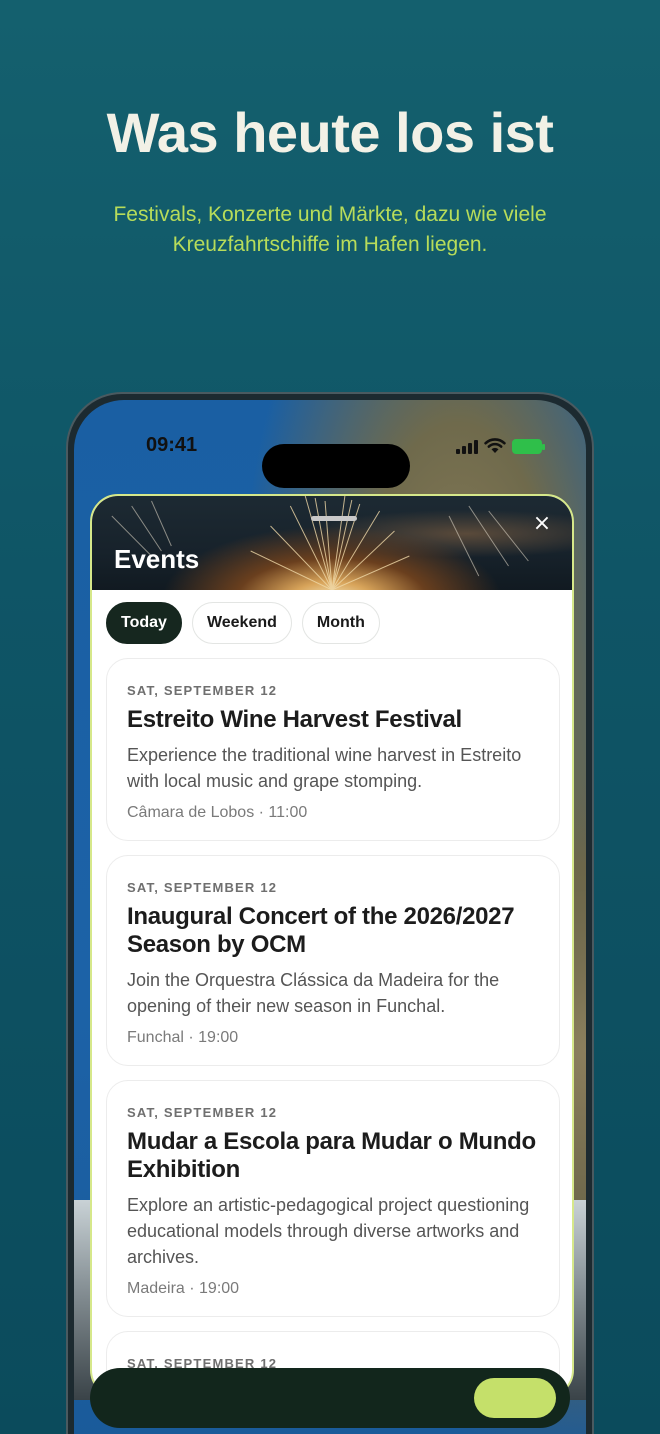 Image resolution: width=660 pixels, height=1434 pixels. What do you see at coordinates (330, 132) in the screenshot?
I see `hero-title: Was heute los ist` at bounding box center [330, 132].